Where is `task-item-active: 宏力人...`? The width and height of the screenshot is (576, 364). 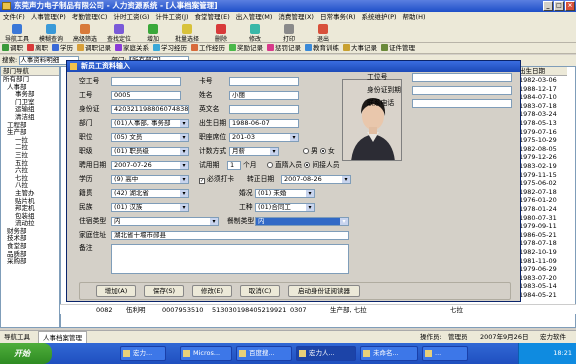
task-item-active: 宏力人... is located at coordinates (326, 353).